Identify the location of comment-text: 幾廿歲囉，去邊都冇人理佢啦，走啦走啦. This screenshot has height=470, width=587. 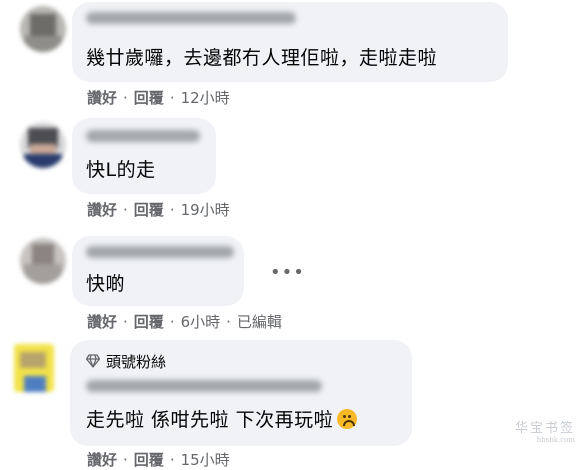
(262, 58).